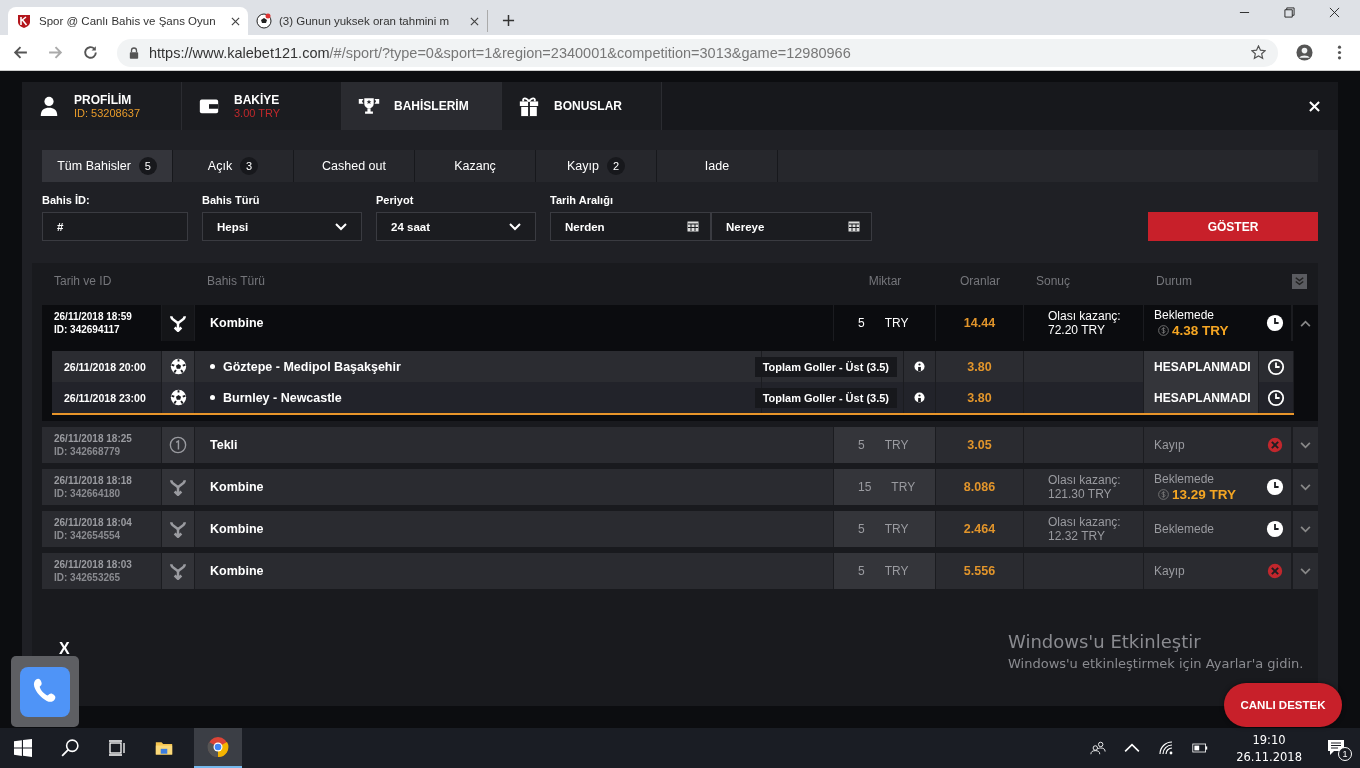 This screenshot has height=768, width=1360. Describe the element at coordinates (1174, 281) in the screenshot. I see `column-header: Durum` at that location.